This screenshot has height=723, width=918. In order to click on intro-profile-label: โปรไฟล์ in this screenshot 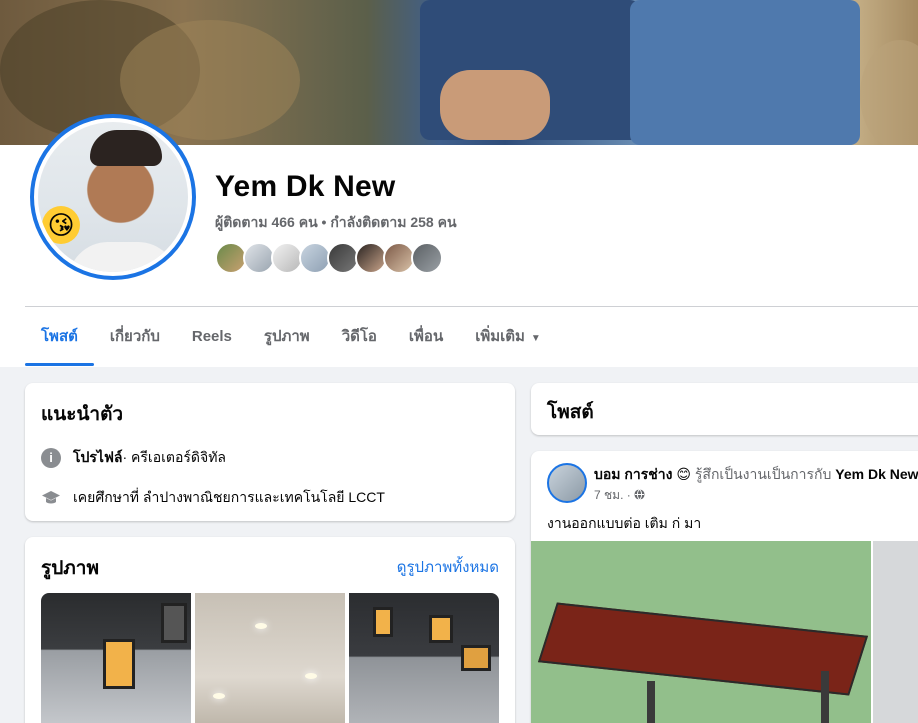, I will do `click(98, 457)`.